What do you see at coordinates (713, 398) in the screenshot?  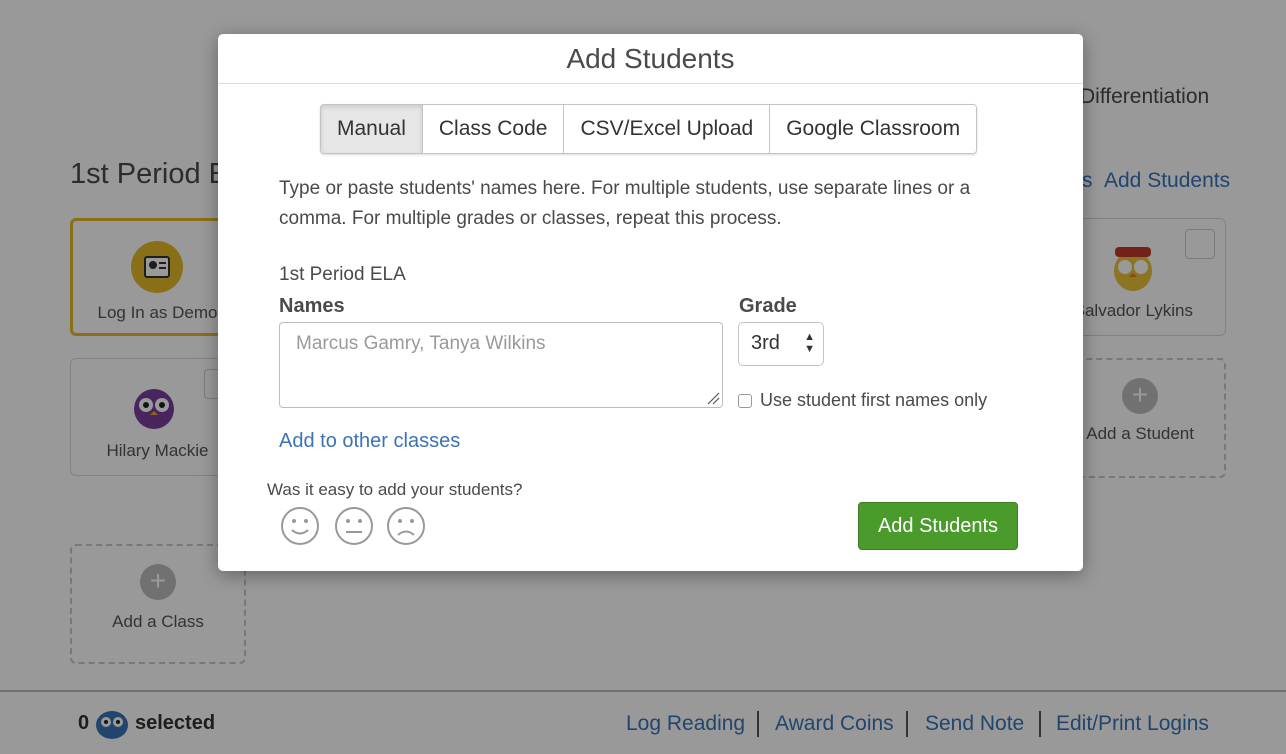 I see `resize-grip-icon` at bounding box center [713, 398].